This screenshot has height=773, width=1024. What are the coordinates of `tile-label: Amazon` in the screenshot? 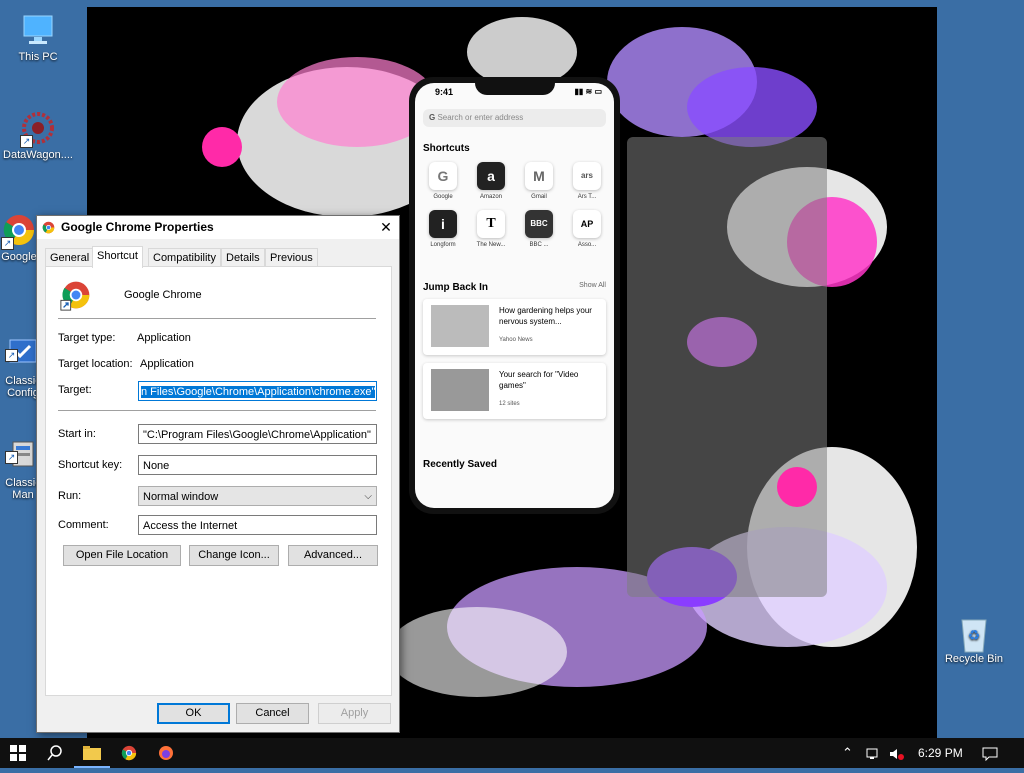 It's located at (490, 197).